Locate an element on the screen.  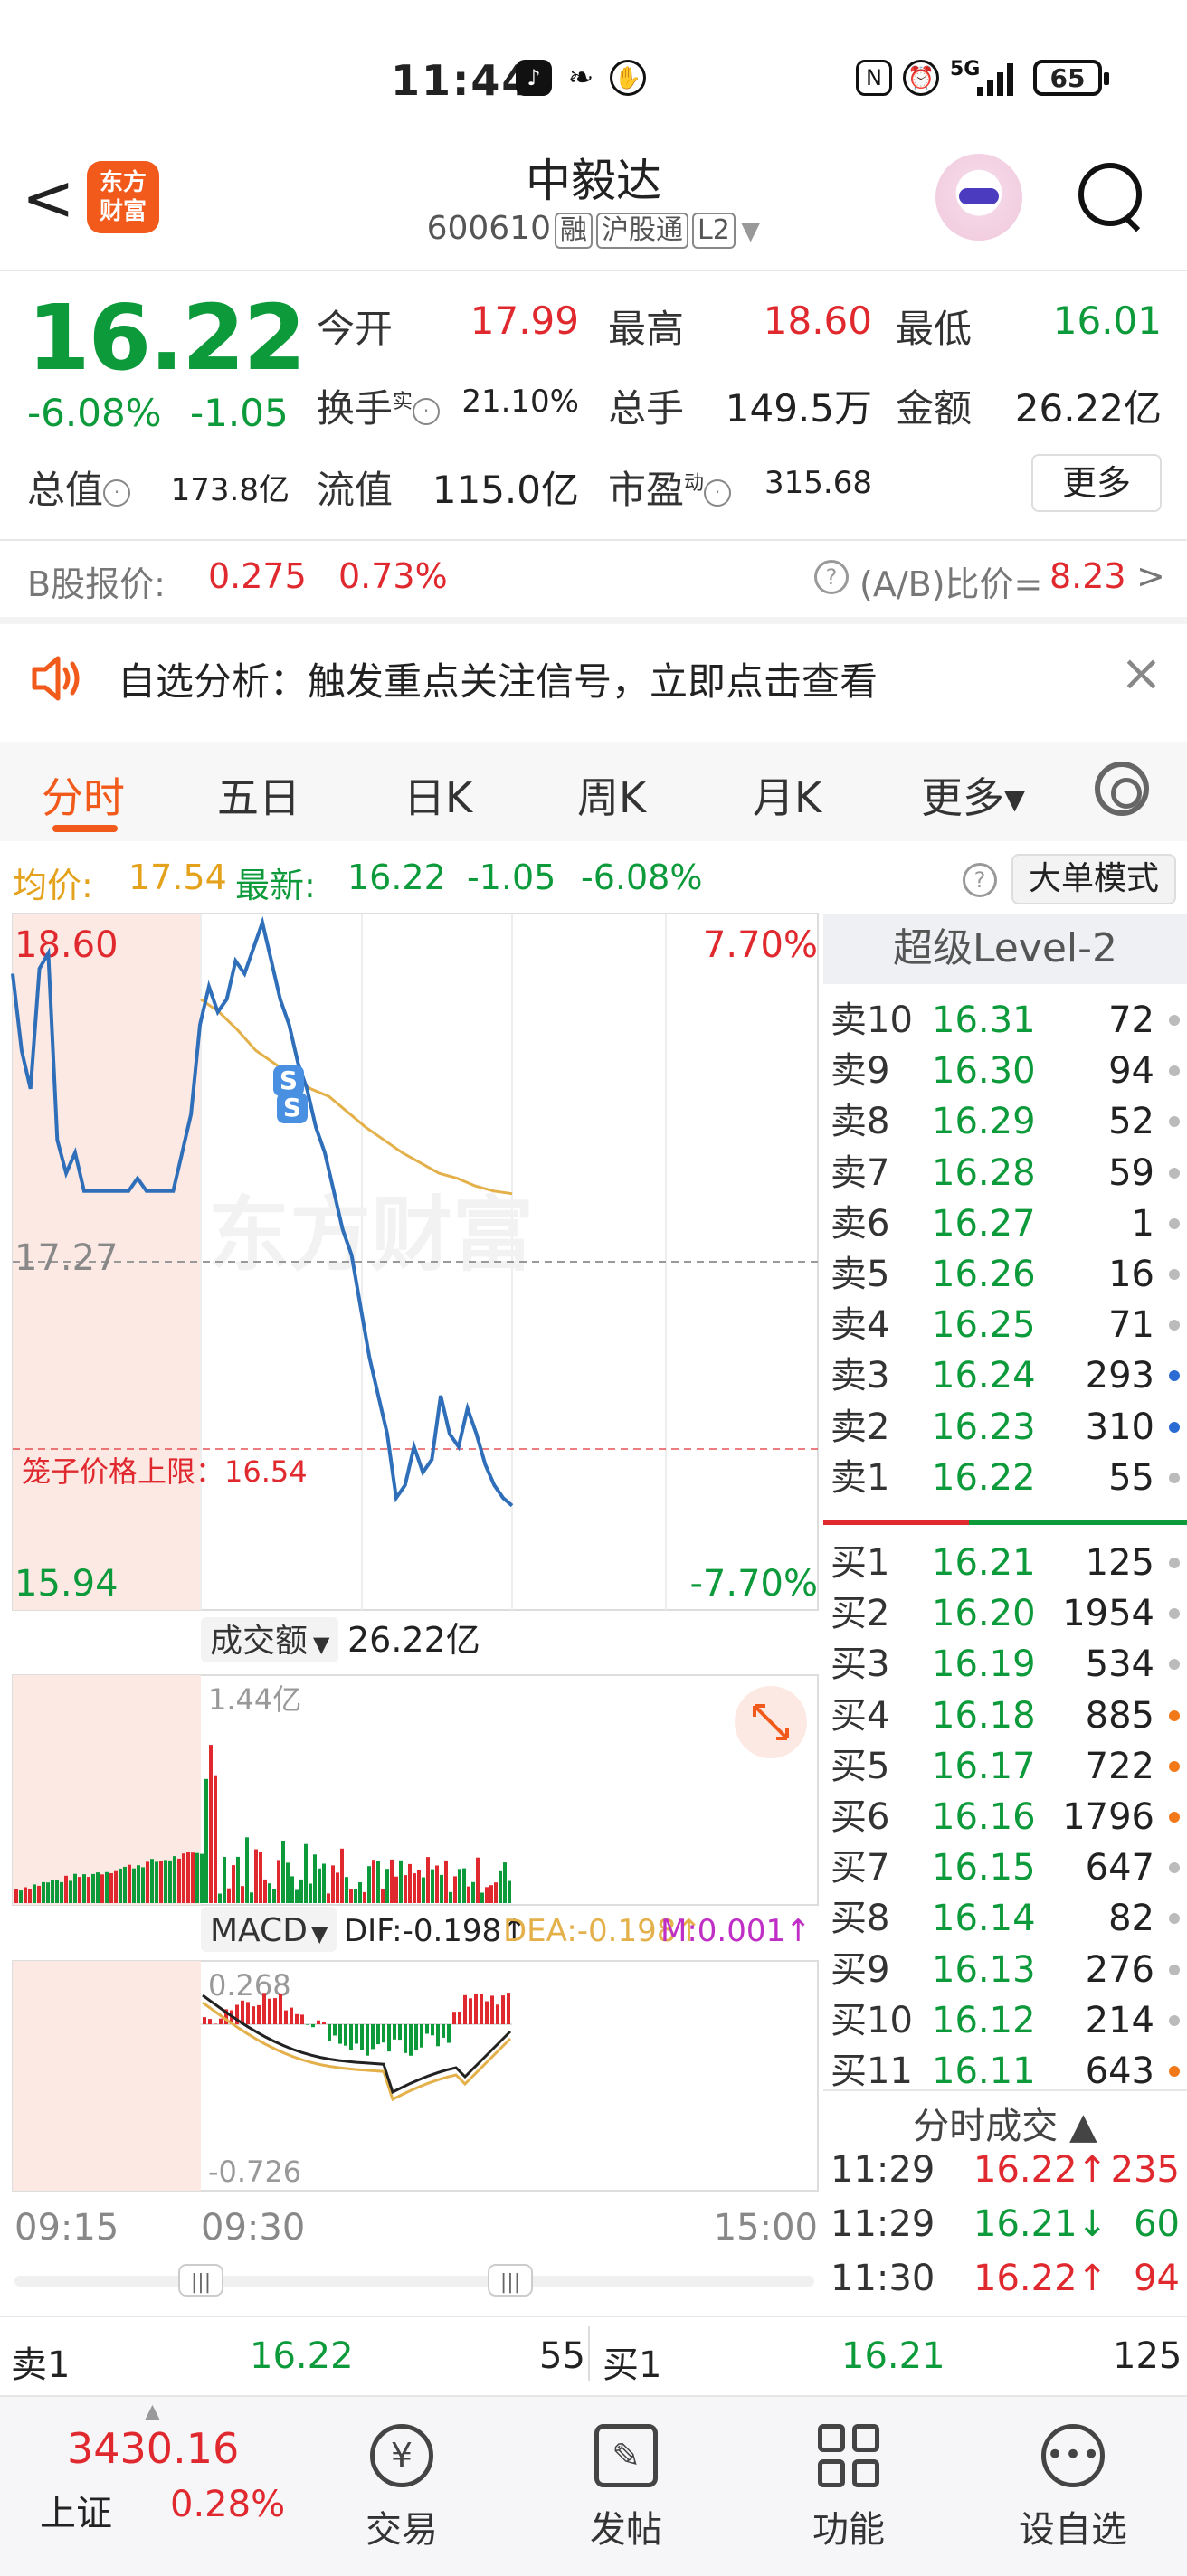
float-value: 115.0亿 is located at coordinates (505, 490).